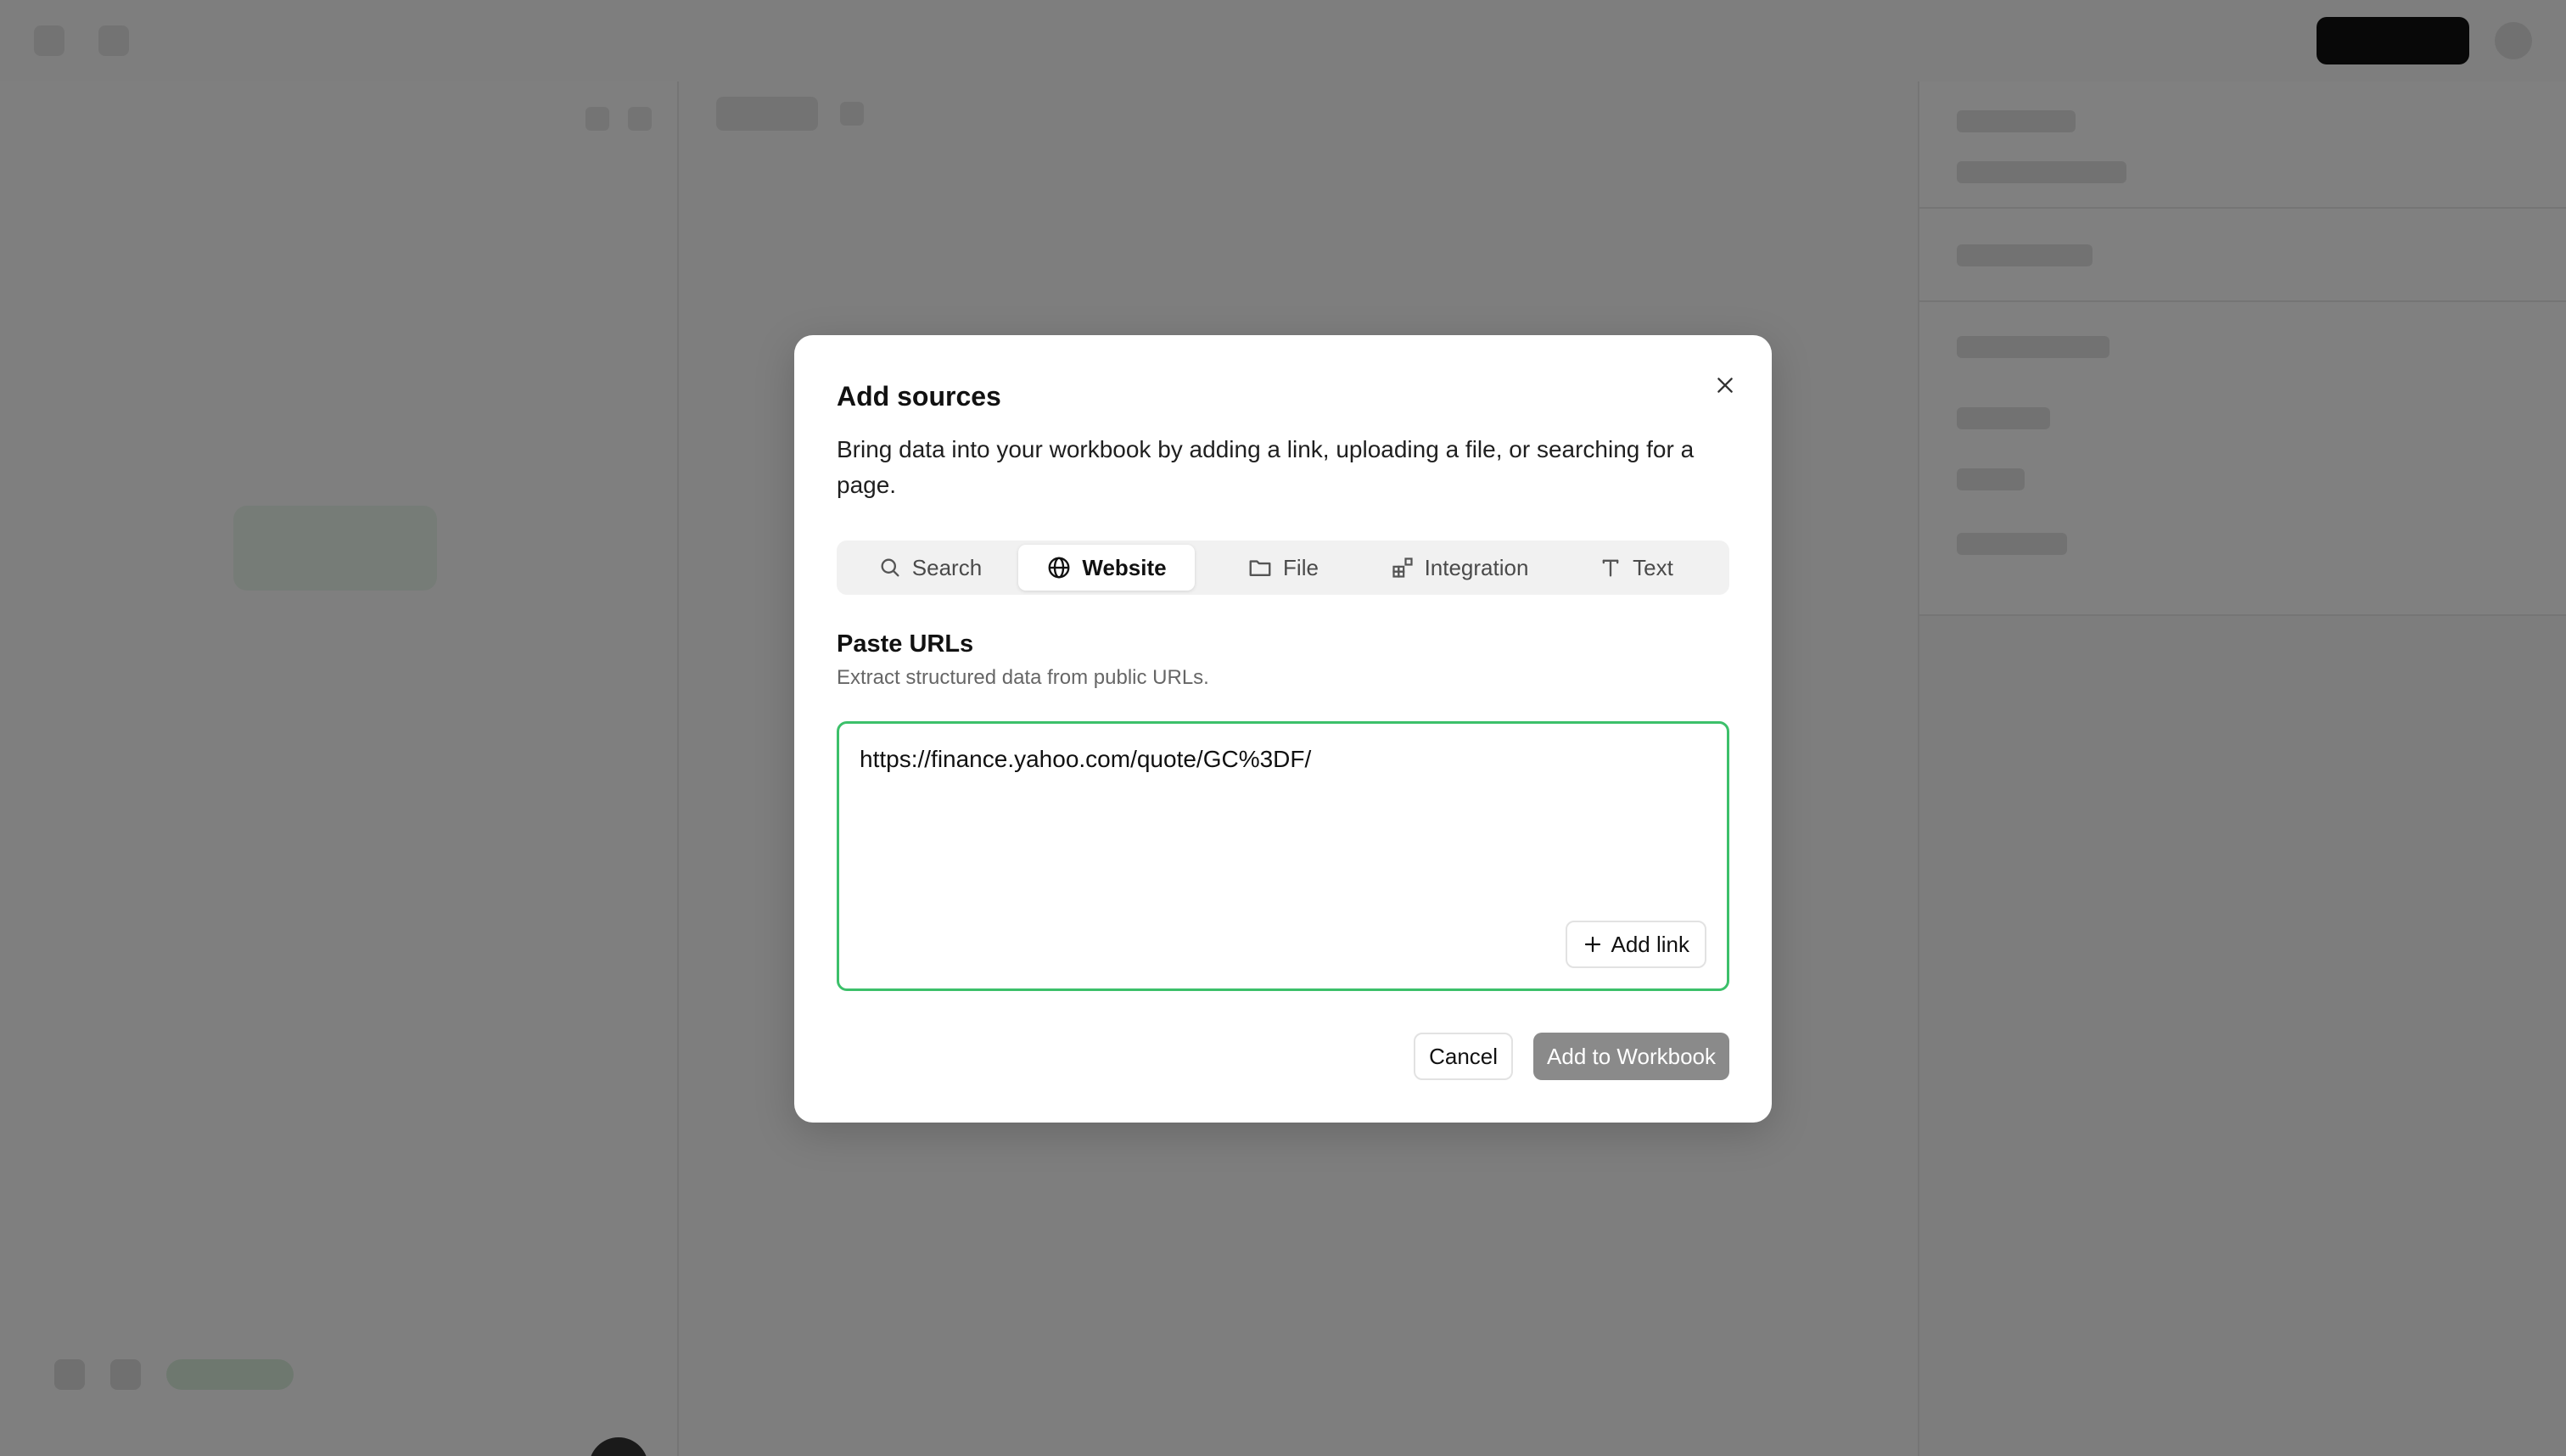  What do you see at coordinates (1464, 1056) in the screenshot?
I see `cancel-button: Cancel` at bounding box center [1464, 1056].